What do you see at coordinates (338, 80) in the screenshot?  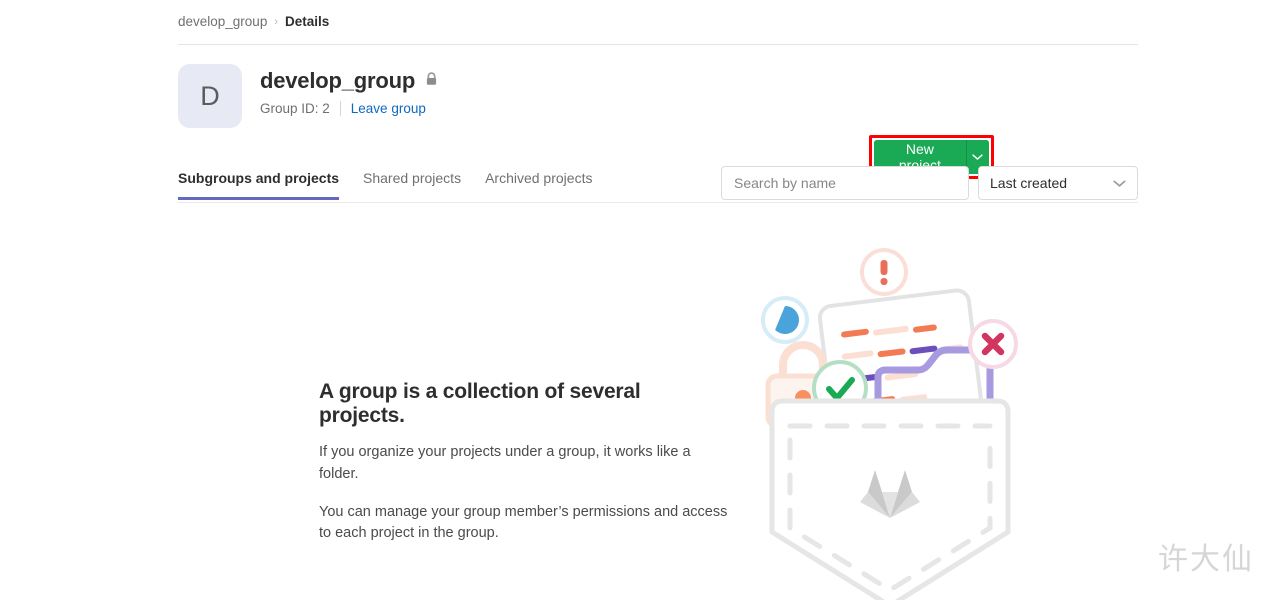 I see `page-title: develop_group` at bounding box center [338, 80].